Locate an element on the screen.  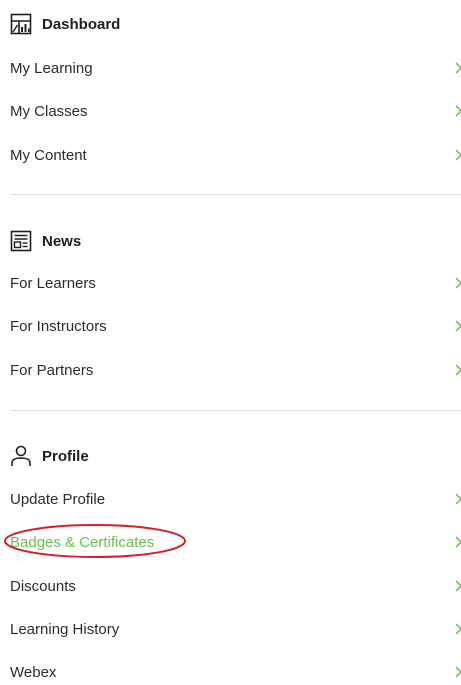
menu-item-for-instructors: For Instructors is located at coordinates (230, 326).